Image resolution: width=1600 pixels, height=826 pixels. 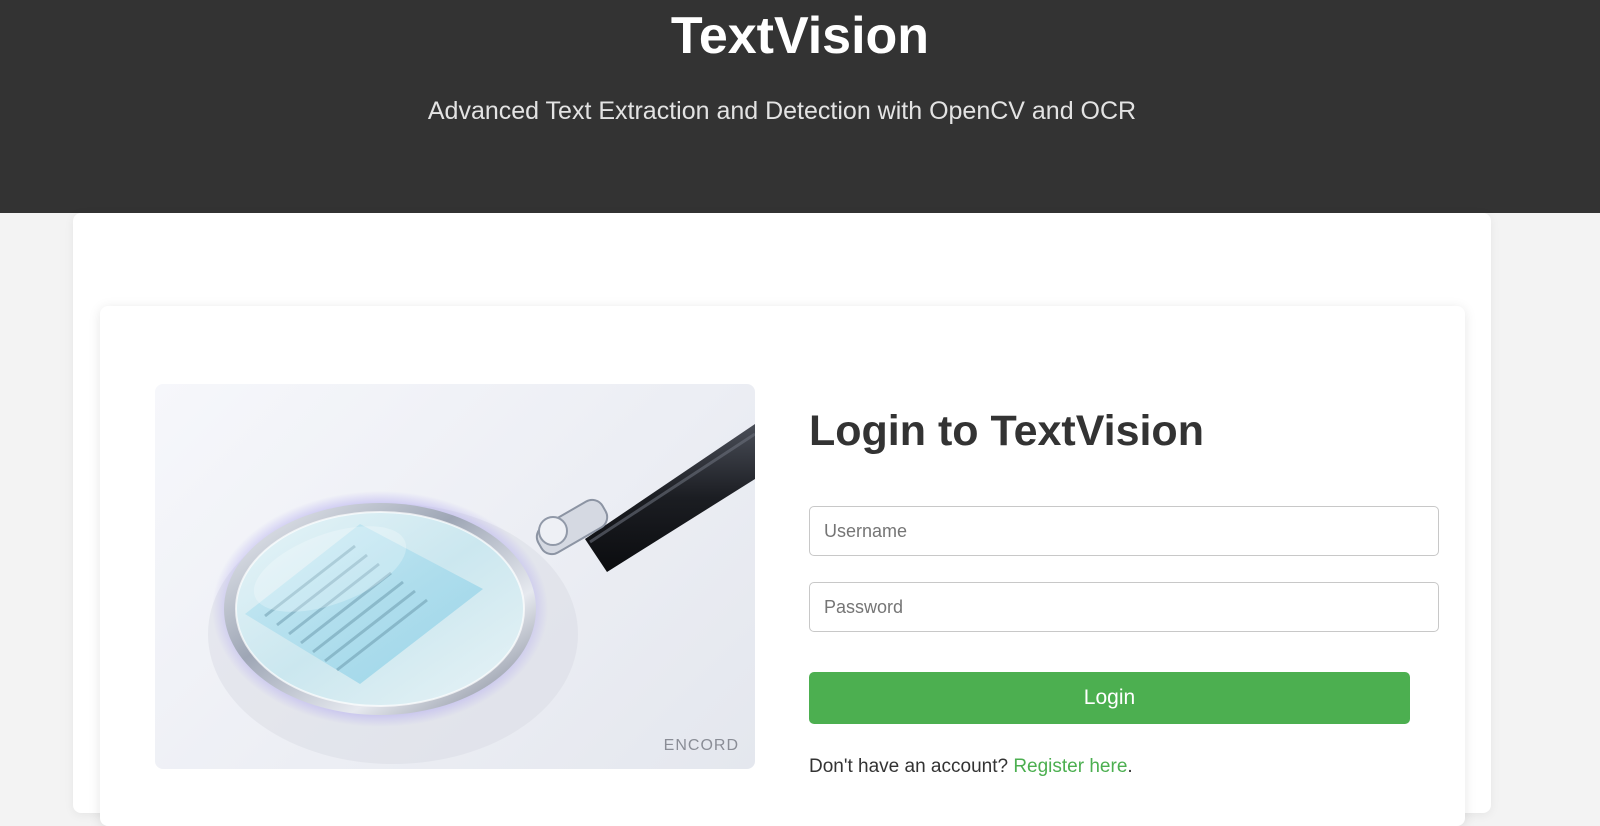 I want to click on encord-watermark-logo: ENCORD, so click(x=701, y=745).